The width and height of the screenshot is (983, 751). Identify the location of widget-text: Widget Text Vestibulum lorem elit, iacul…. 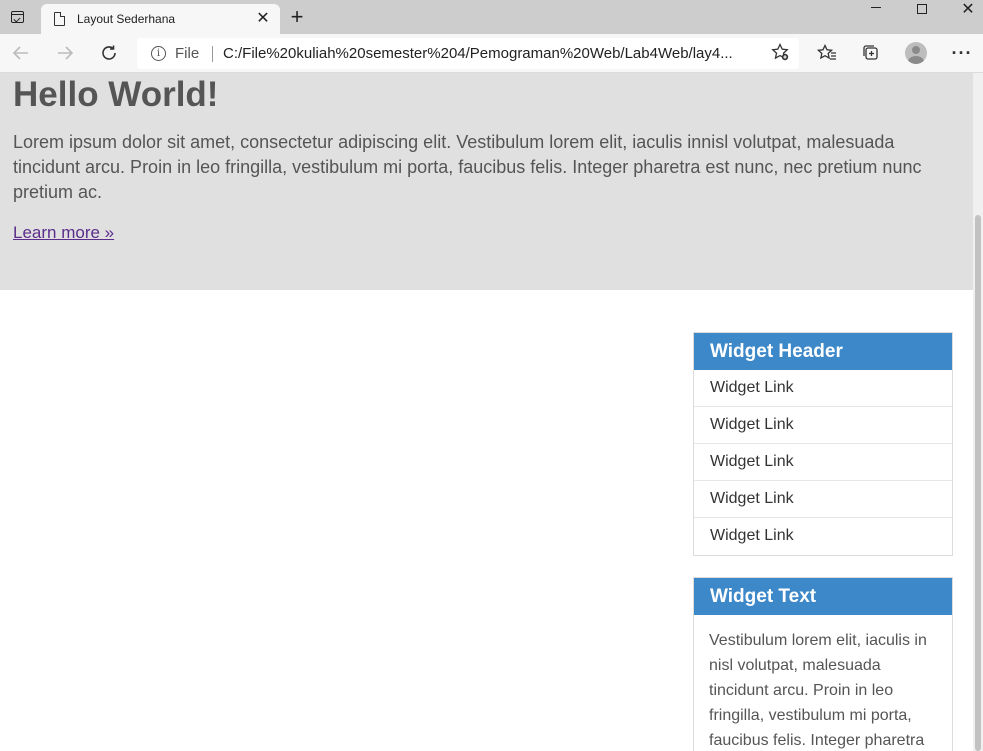
(823, 664).